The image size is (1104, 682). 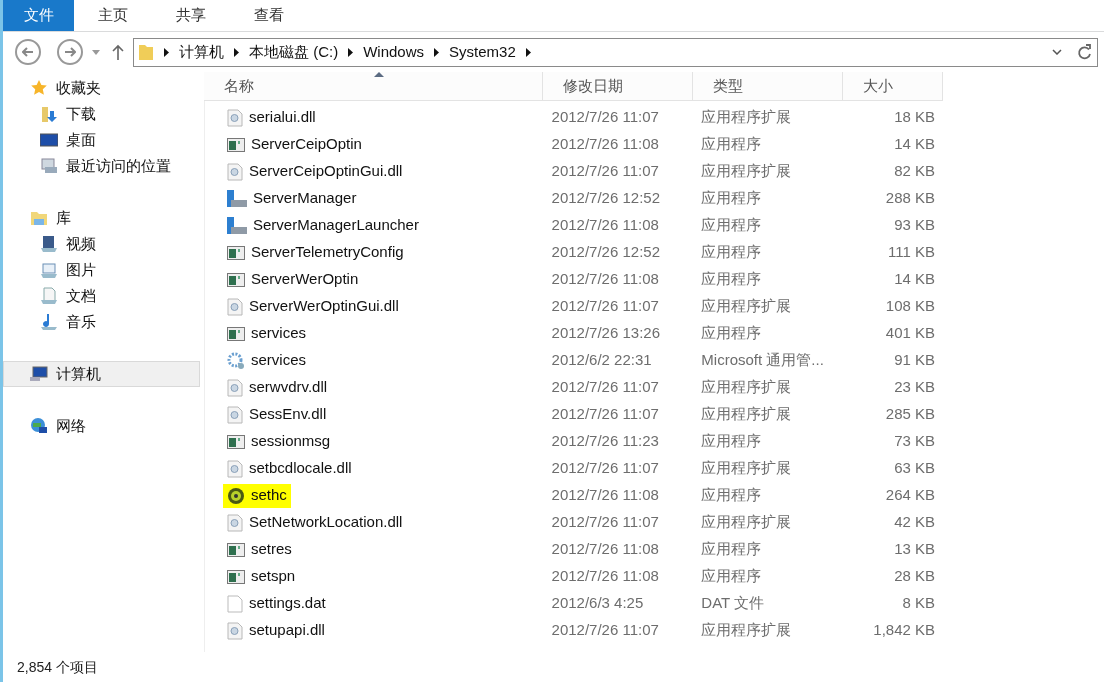 I want to click on sidebar-item: 下载, so click(x=101, y=114).